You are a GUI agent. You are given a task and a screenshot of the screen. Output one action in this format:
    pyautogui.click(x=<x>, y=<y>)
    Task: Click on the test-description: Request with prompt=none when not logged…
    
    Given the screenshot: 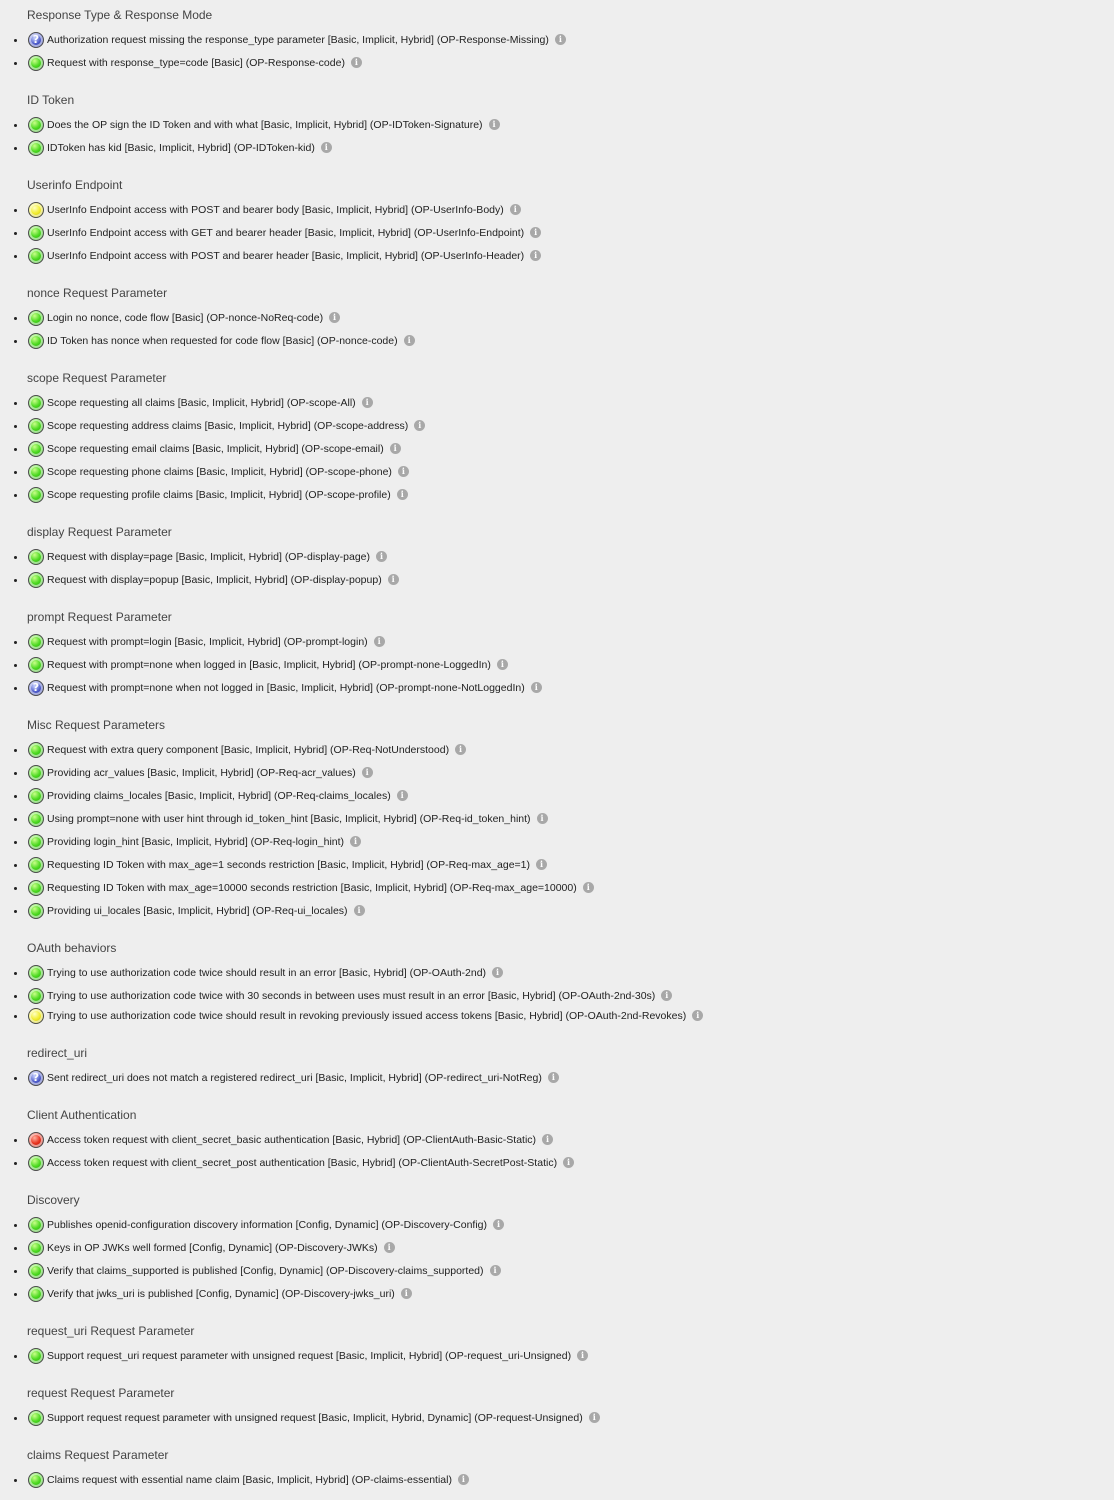 What is the action you would take?
    pyautogui.click(x=286, y=688)
    